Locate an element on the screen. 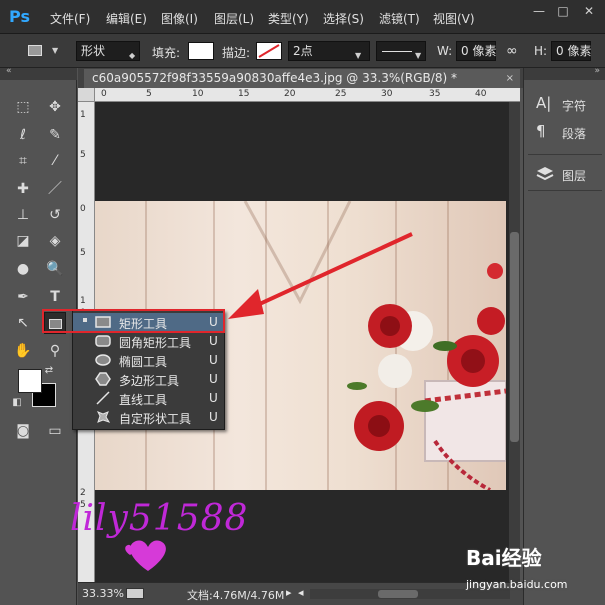  layers-icon is located at coordinates (545, 174).